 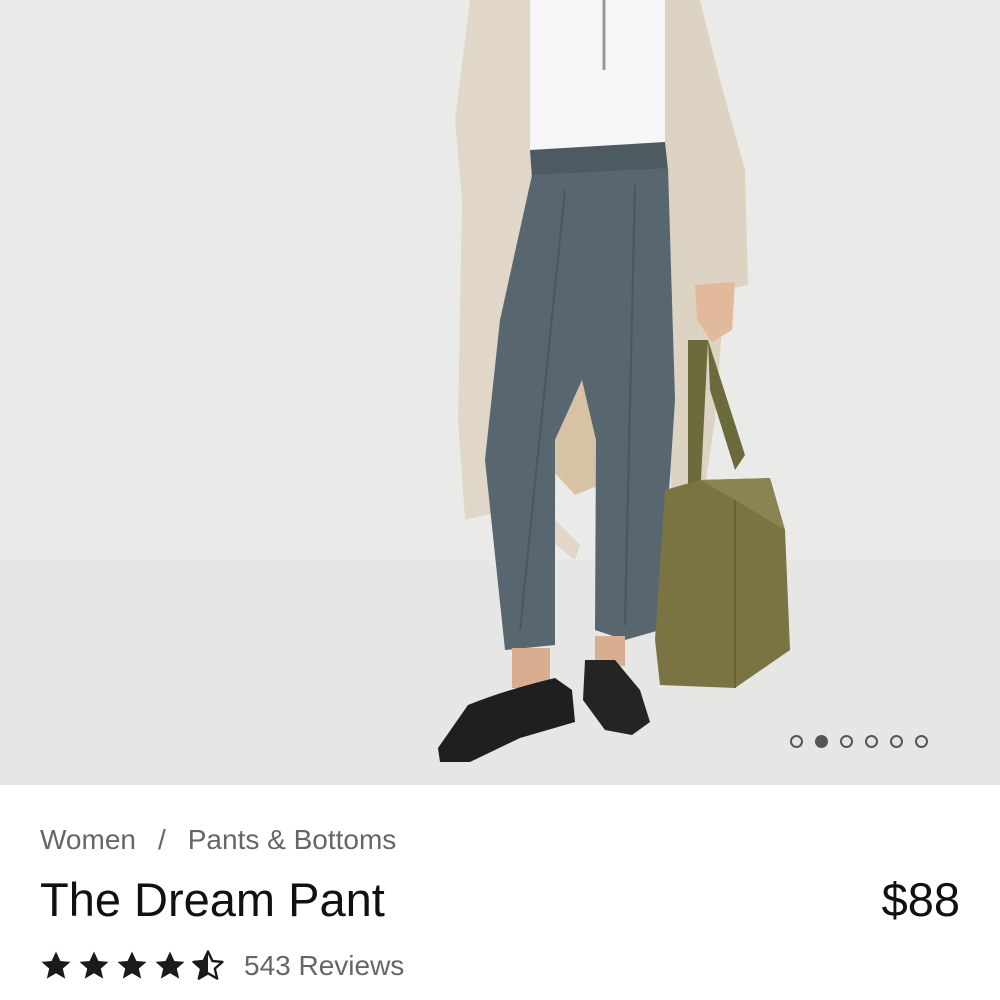 What do you see at coordinates (88, 840) in the screenshot?
I see `breadcrumb-item-women: Women` at bounding box center [88, 840].